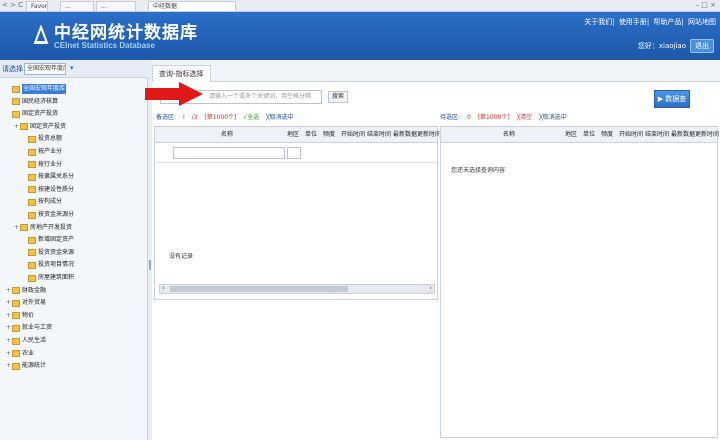 This screenshot has height=440, width=720. Describe the element at coordinates (36, 89) in the screenshot. I see `tree-node: 全国宏观年度库` at that location.